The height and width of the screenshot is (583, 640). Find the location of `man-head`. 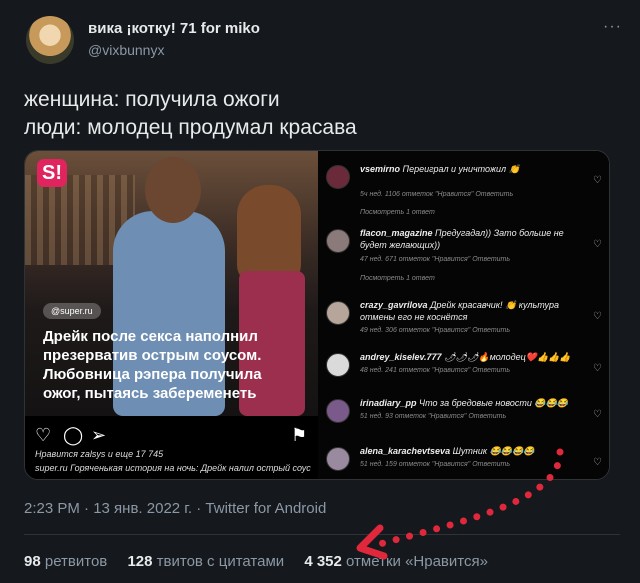

man-head is located at coordinates (173, 190).